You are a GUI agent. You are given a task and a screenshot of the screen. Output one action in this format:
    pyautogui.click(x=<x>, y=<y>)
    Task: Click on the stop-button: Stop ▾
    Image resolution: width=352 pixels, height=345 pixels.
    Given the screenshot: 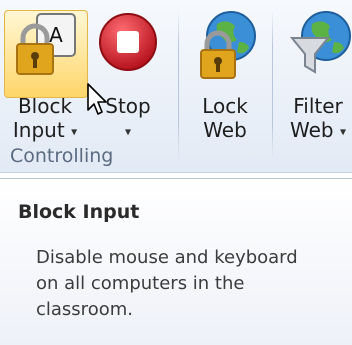 What is the action you would take?
    pyautogui.click(x=128, y=75)
    